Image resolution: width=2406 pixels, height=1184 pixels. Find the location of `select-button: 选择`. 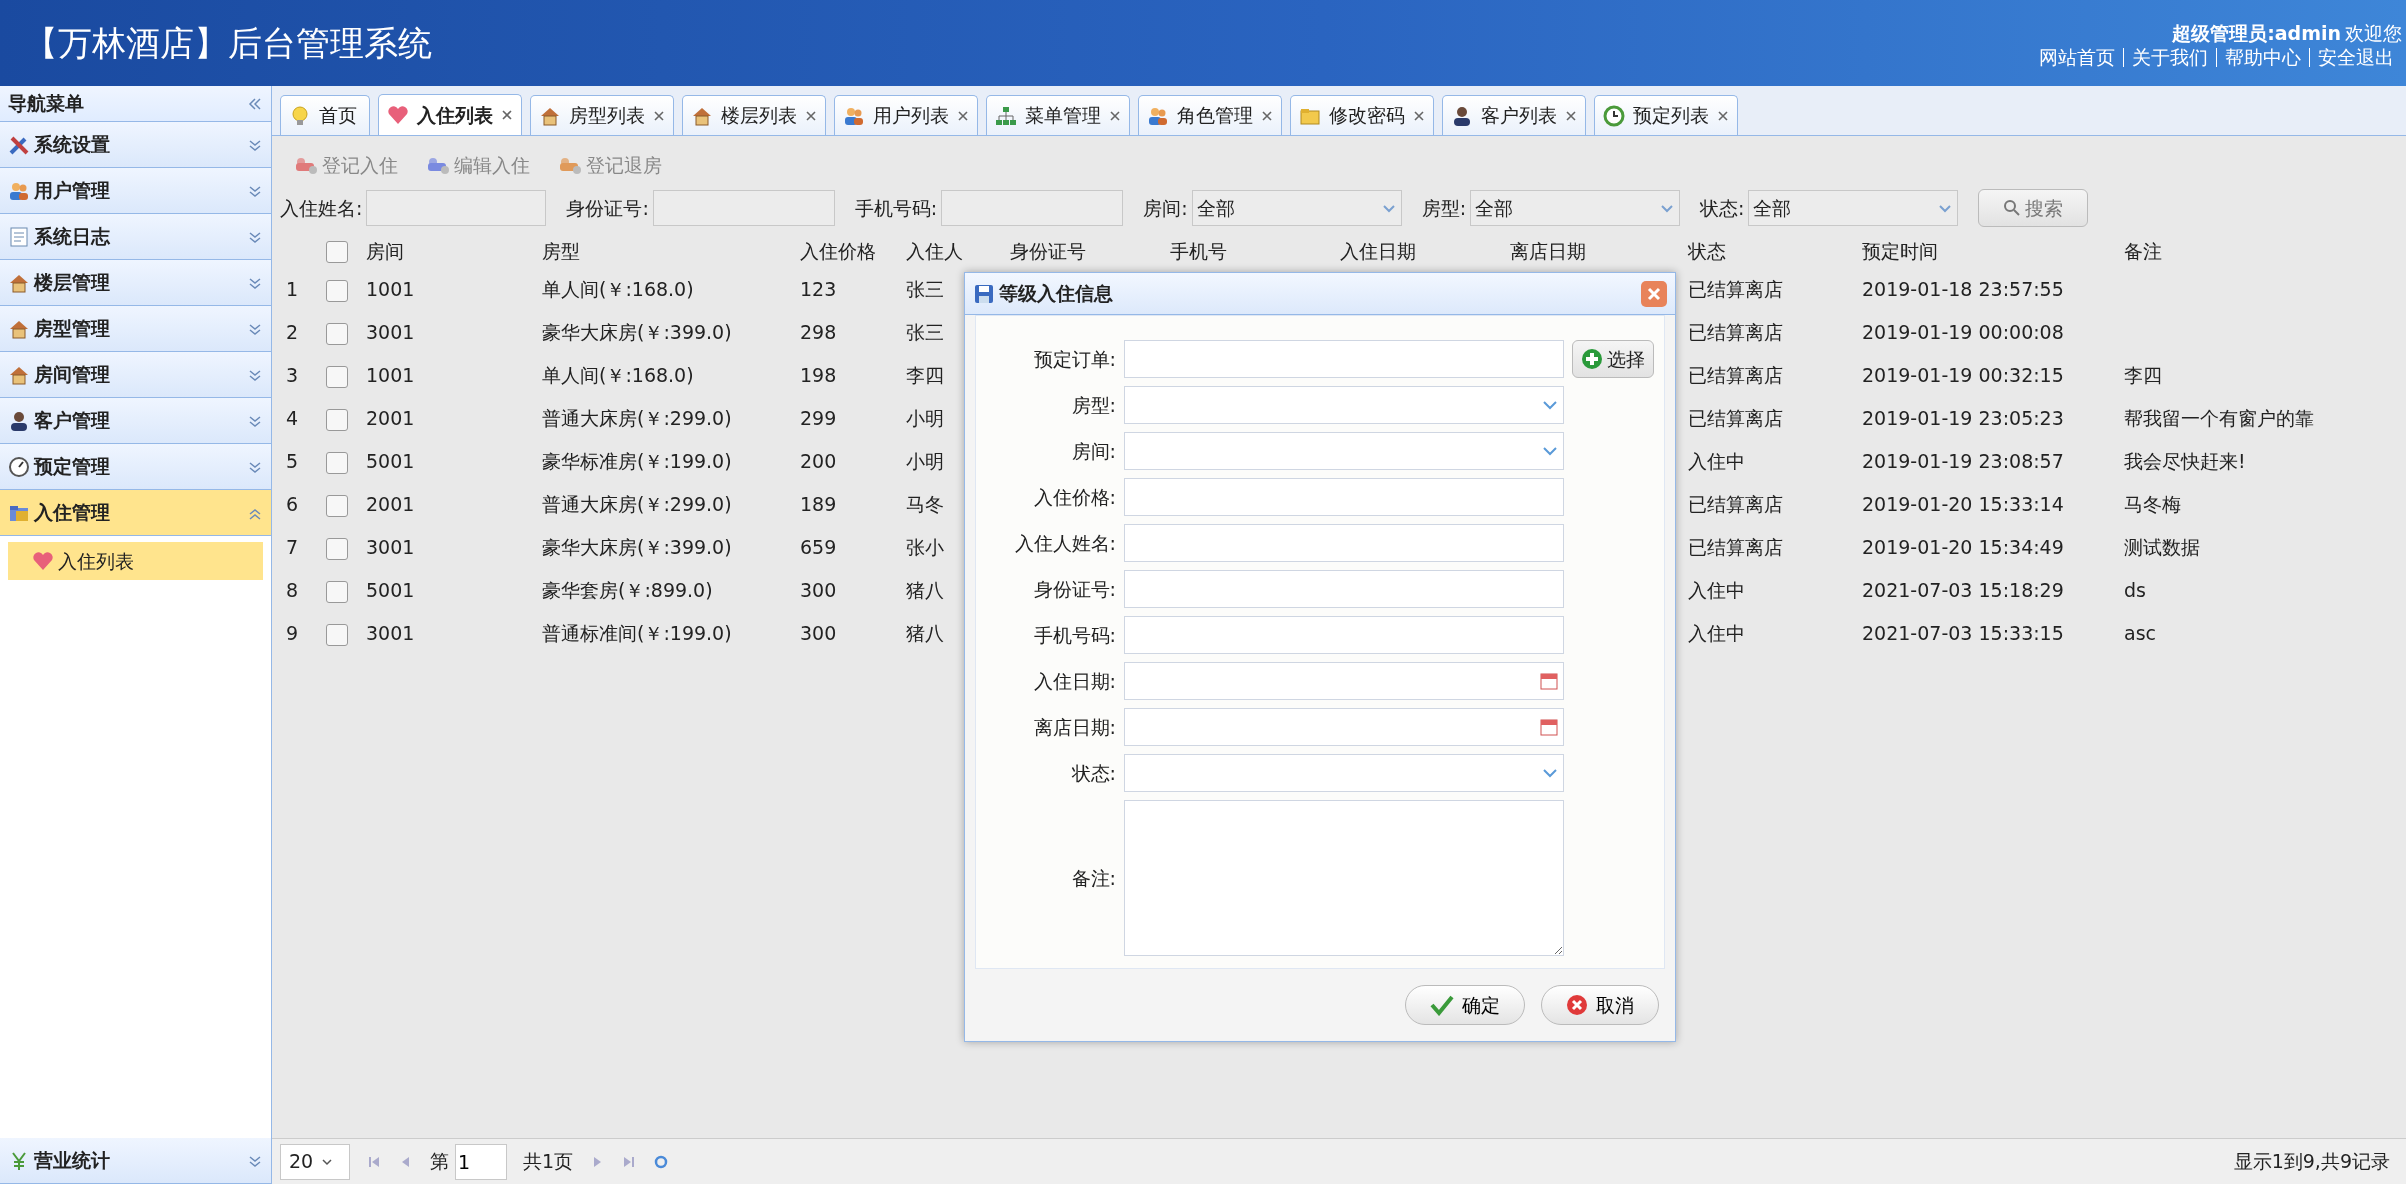

select-button: 选择 is located at coordinates (1613, 359).